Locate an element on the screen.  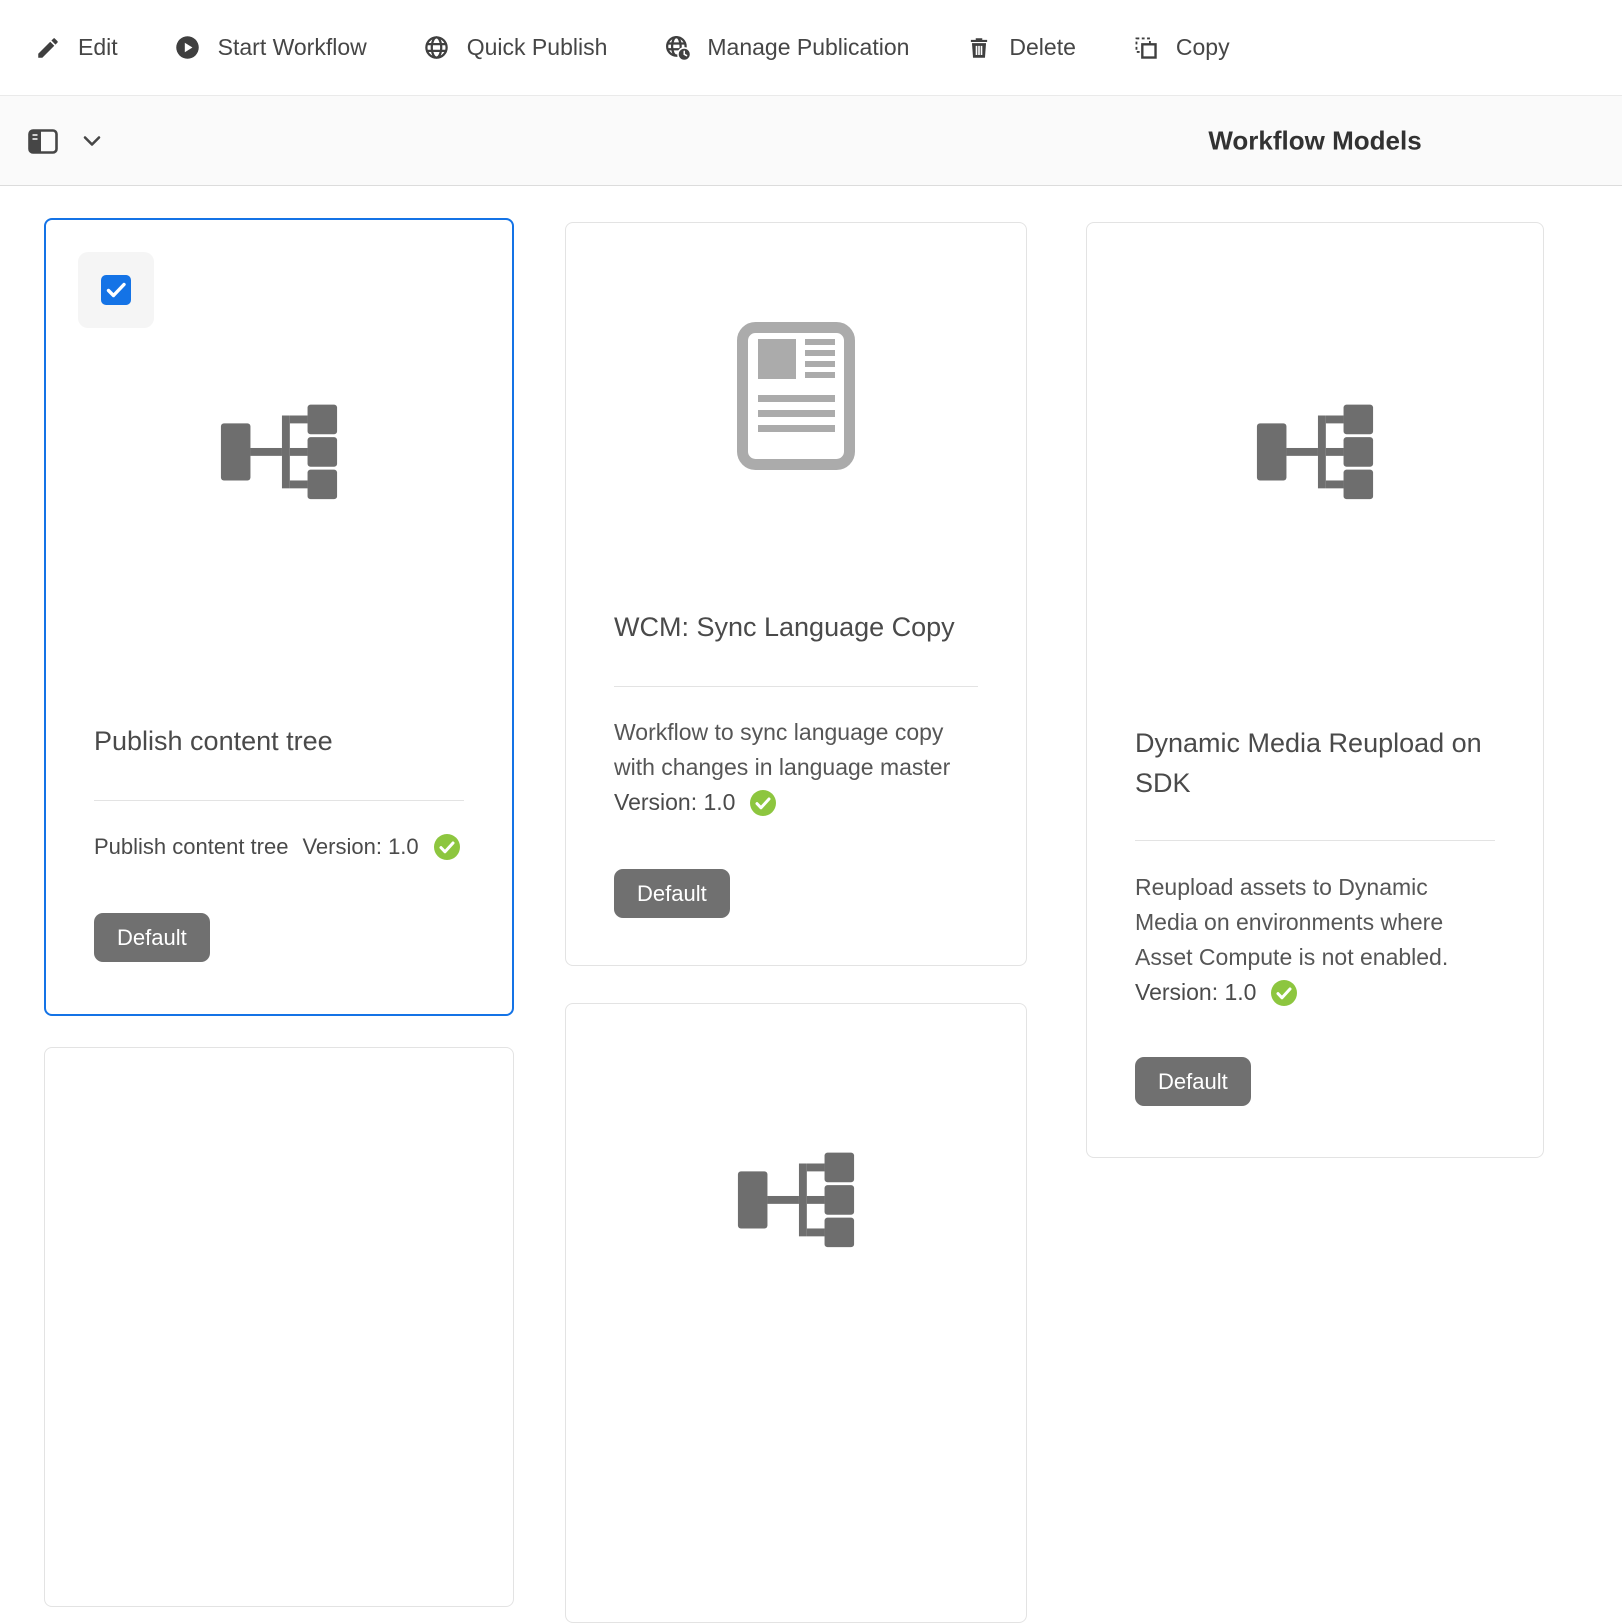
toolbar-item-label: Quick Publish is located at coordinates (537, 47).